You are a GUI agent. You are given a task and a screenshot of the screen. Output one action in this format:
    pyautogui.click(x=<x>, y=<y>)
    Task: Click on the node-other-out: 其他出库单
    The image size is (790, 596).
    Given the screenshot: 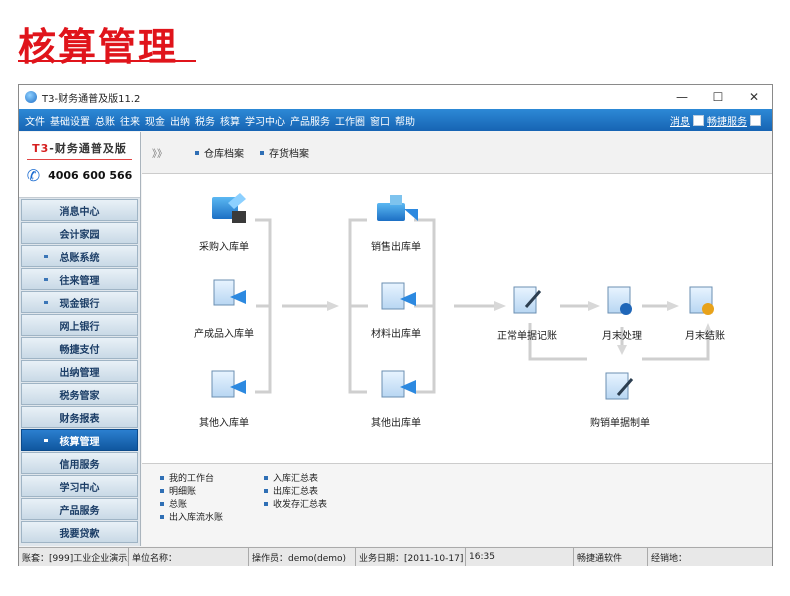 What is the action you would take?
    pyautogui.click(x=396, y=399)
    